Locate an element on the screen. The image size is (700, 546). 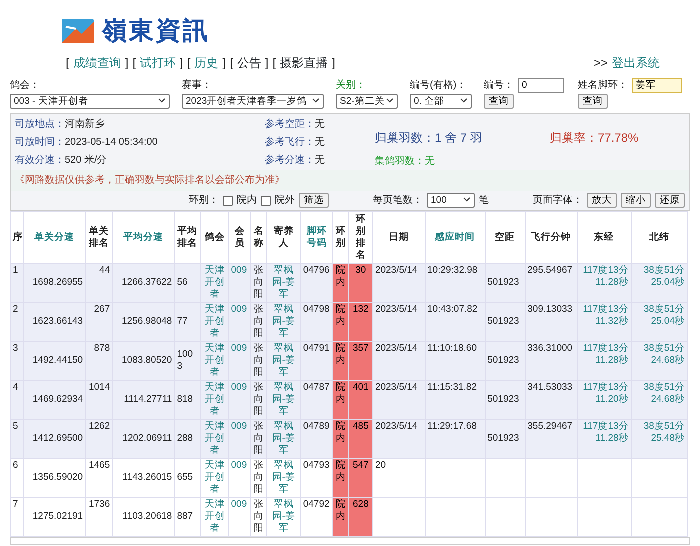
table-cell: 1202.06911 is located at coordinates (143, 439).